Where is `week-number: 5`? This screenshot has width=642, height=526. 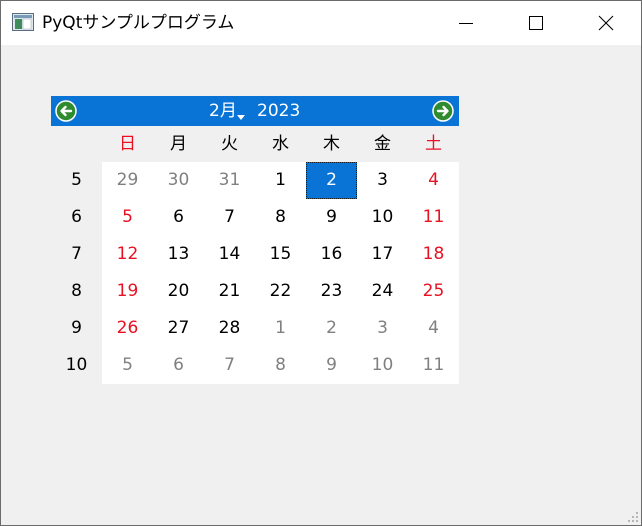 week-number: 5 is located at coordinates (76, 180).